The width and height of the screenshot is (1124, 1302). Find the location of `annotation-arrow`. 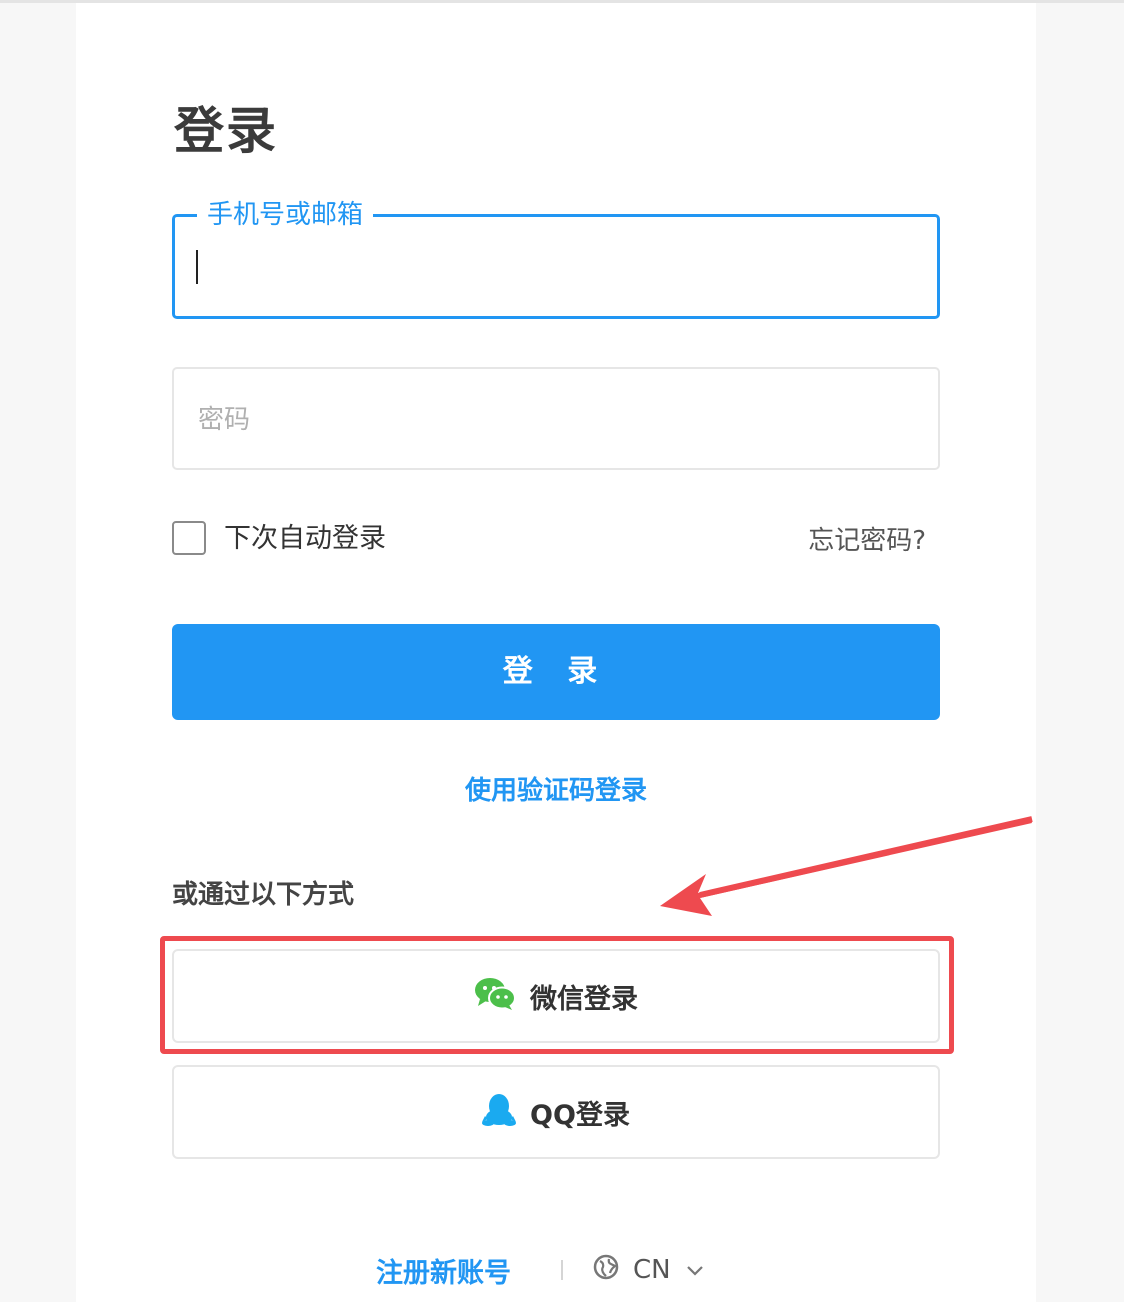

annotation-arrow is located at coordinates (846, 866).